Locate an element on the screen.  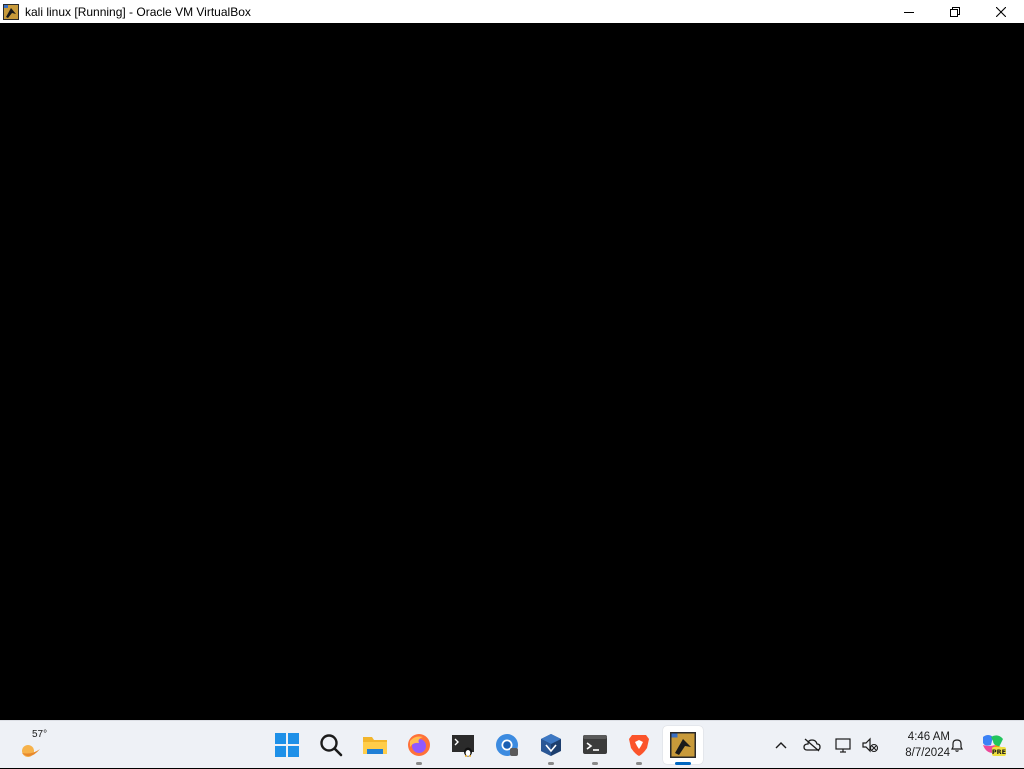
network-display-icon is located at coordinates (843, 745).